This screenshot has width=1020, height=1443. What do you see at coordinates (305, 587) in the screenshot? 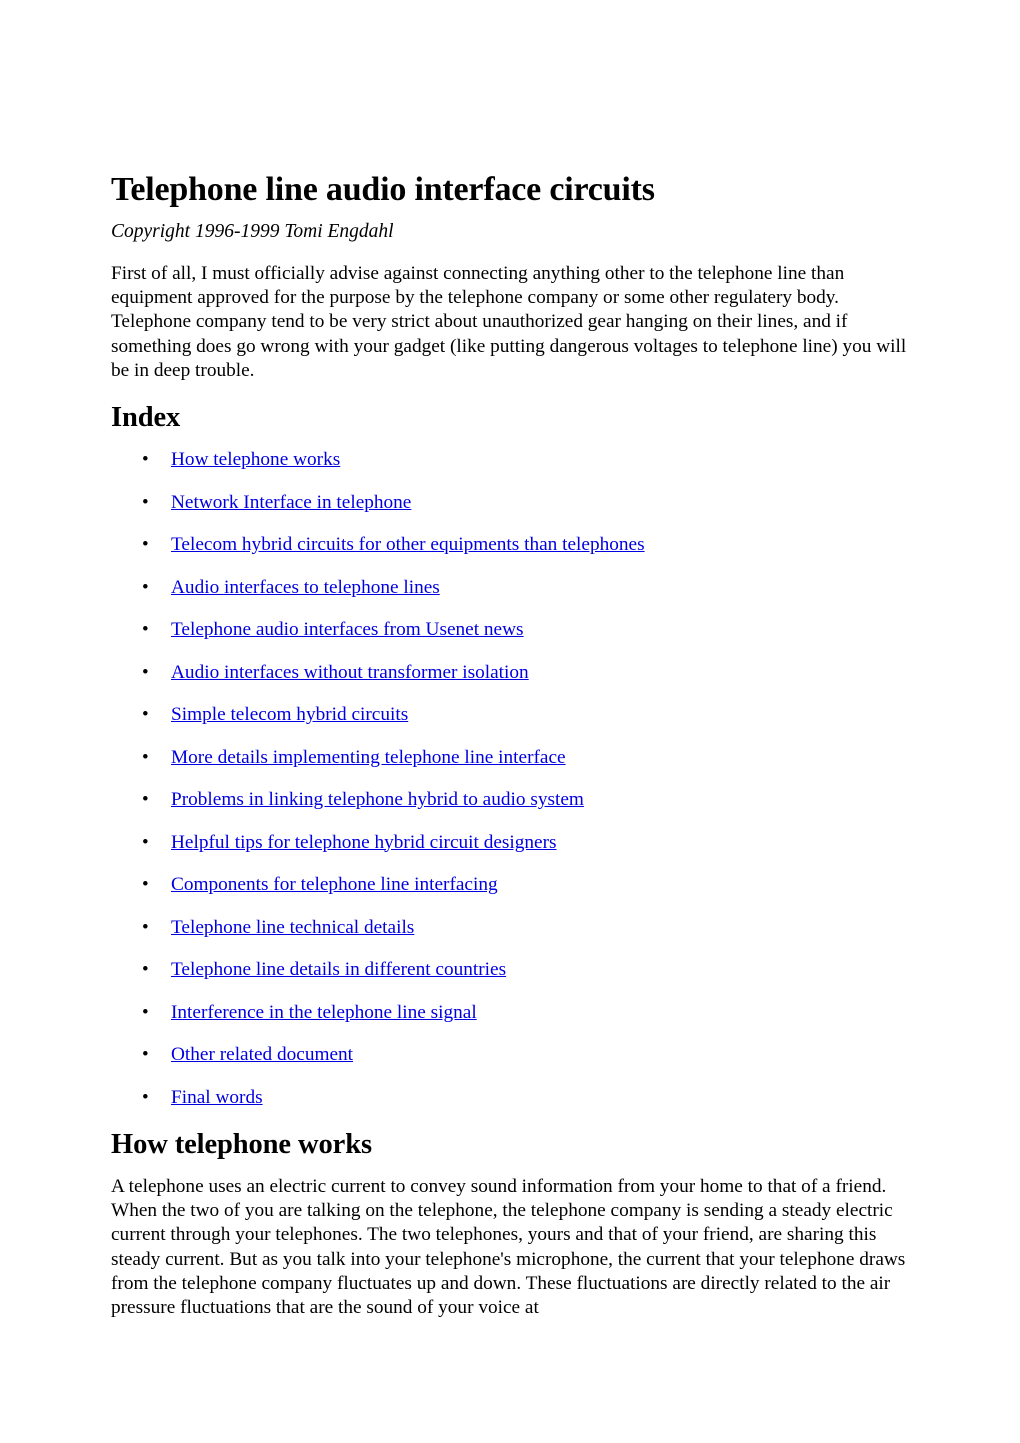
I see `index-link-audio-interfaces-to-telephone-lines: Audio interfaces to telephone lines` at bounding box center [305, 587].